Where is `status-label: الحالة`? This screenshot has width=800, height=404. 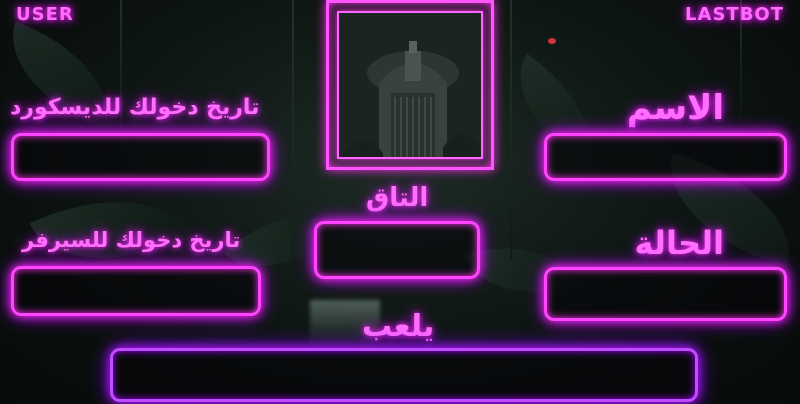
status-label: الحالة is located at coordinates (679, 243).